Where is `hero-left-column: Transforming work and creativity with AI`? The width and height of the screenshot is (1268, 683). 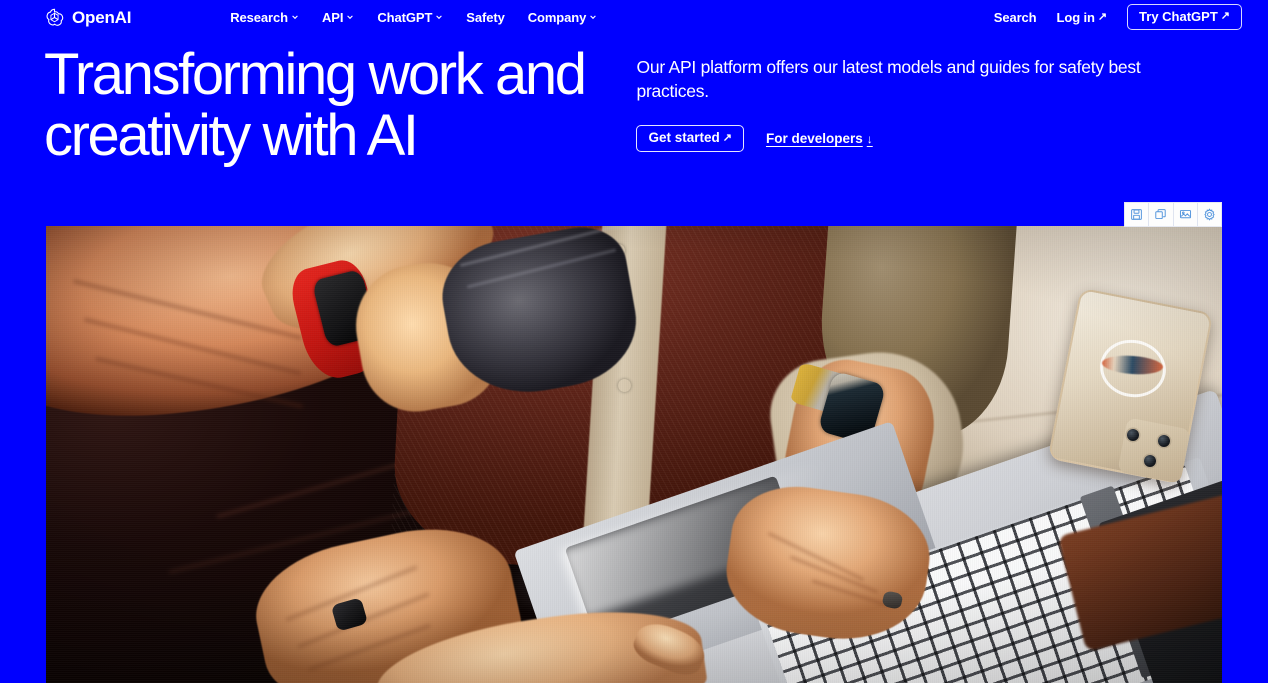 hero-left-column: Transforming work and creativity with AI is located at coordinates (340, 105).